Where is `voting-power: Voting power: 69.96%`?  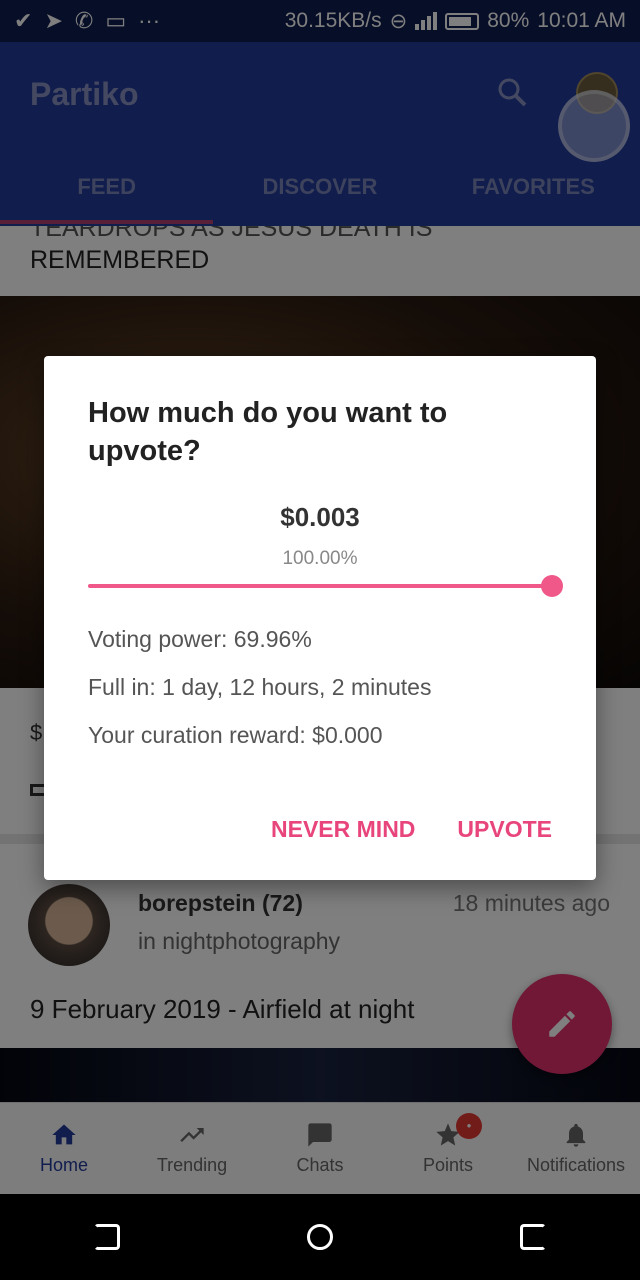 voting-power: Voting power: 69.96% is located at coordinates (200, 639).